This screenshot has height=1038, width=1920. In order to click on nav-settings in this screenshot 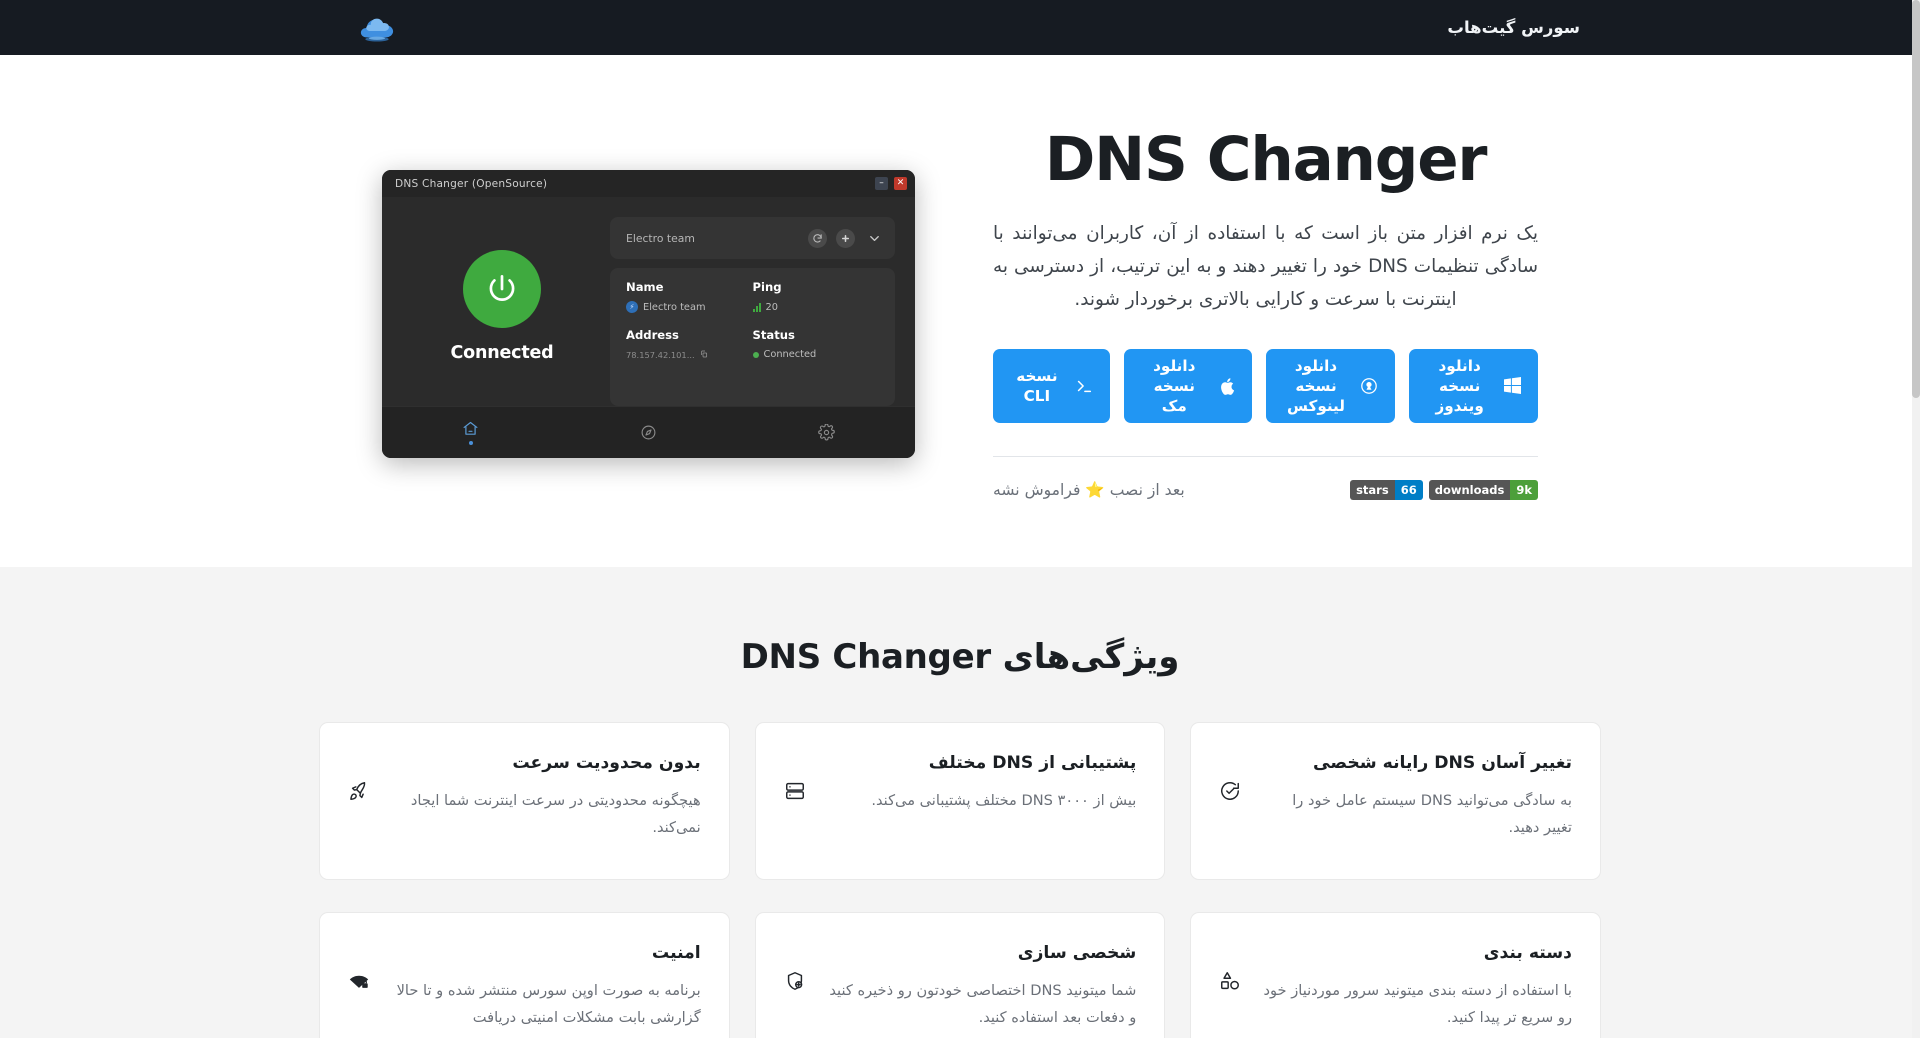, I will do `click(826, 432)`.